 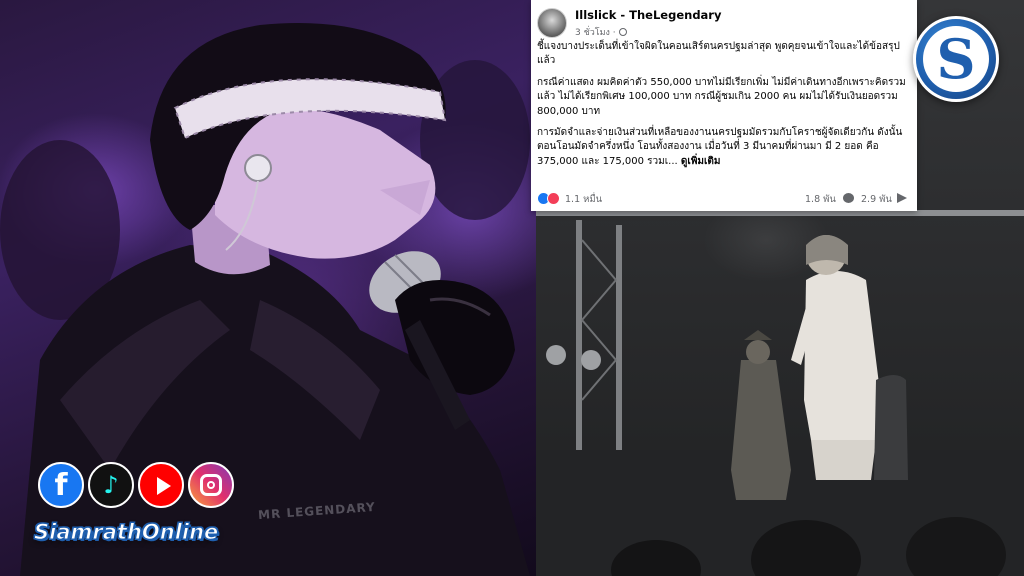 What do you see at coordinates (111, 485) in the screenshot?
I see `tiktok-icon: ♪` at bounding box center [111, 485].